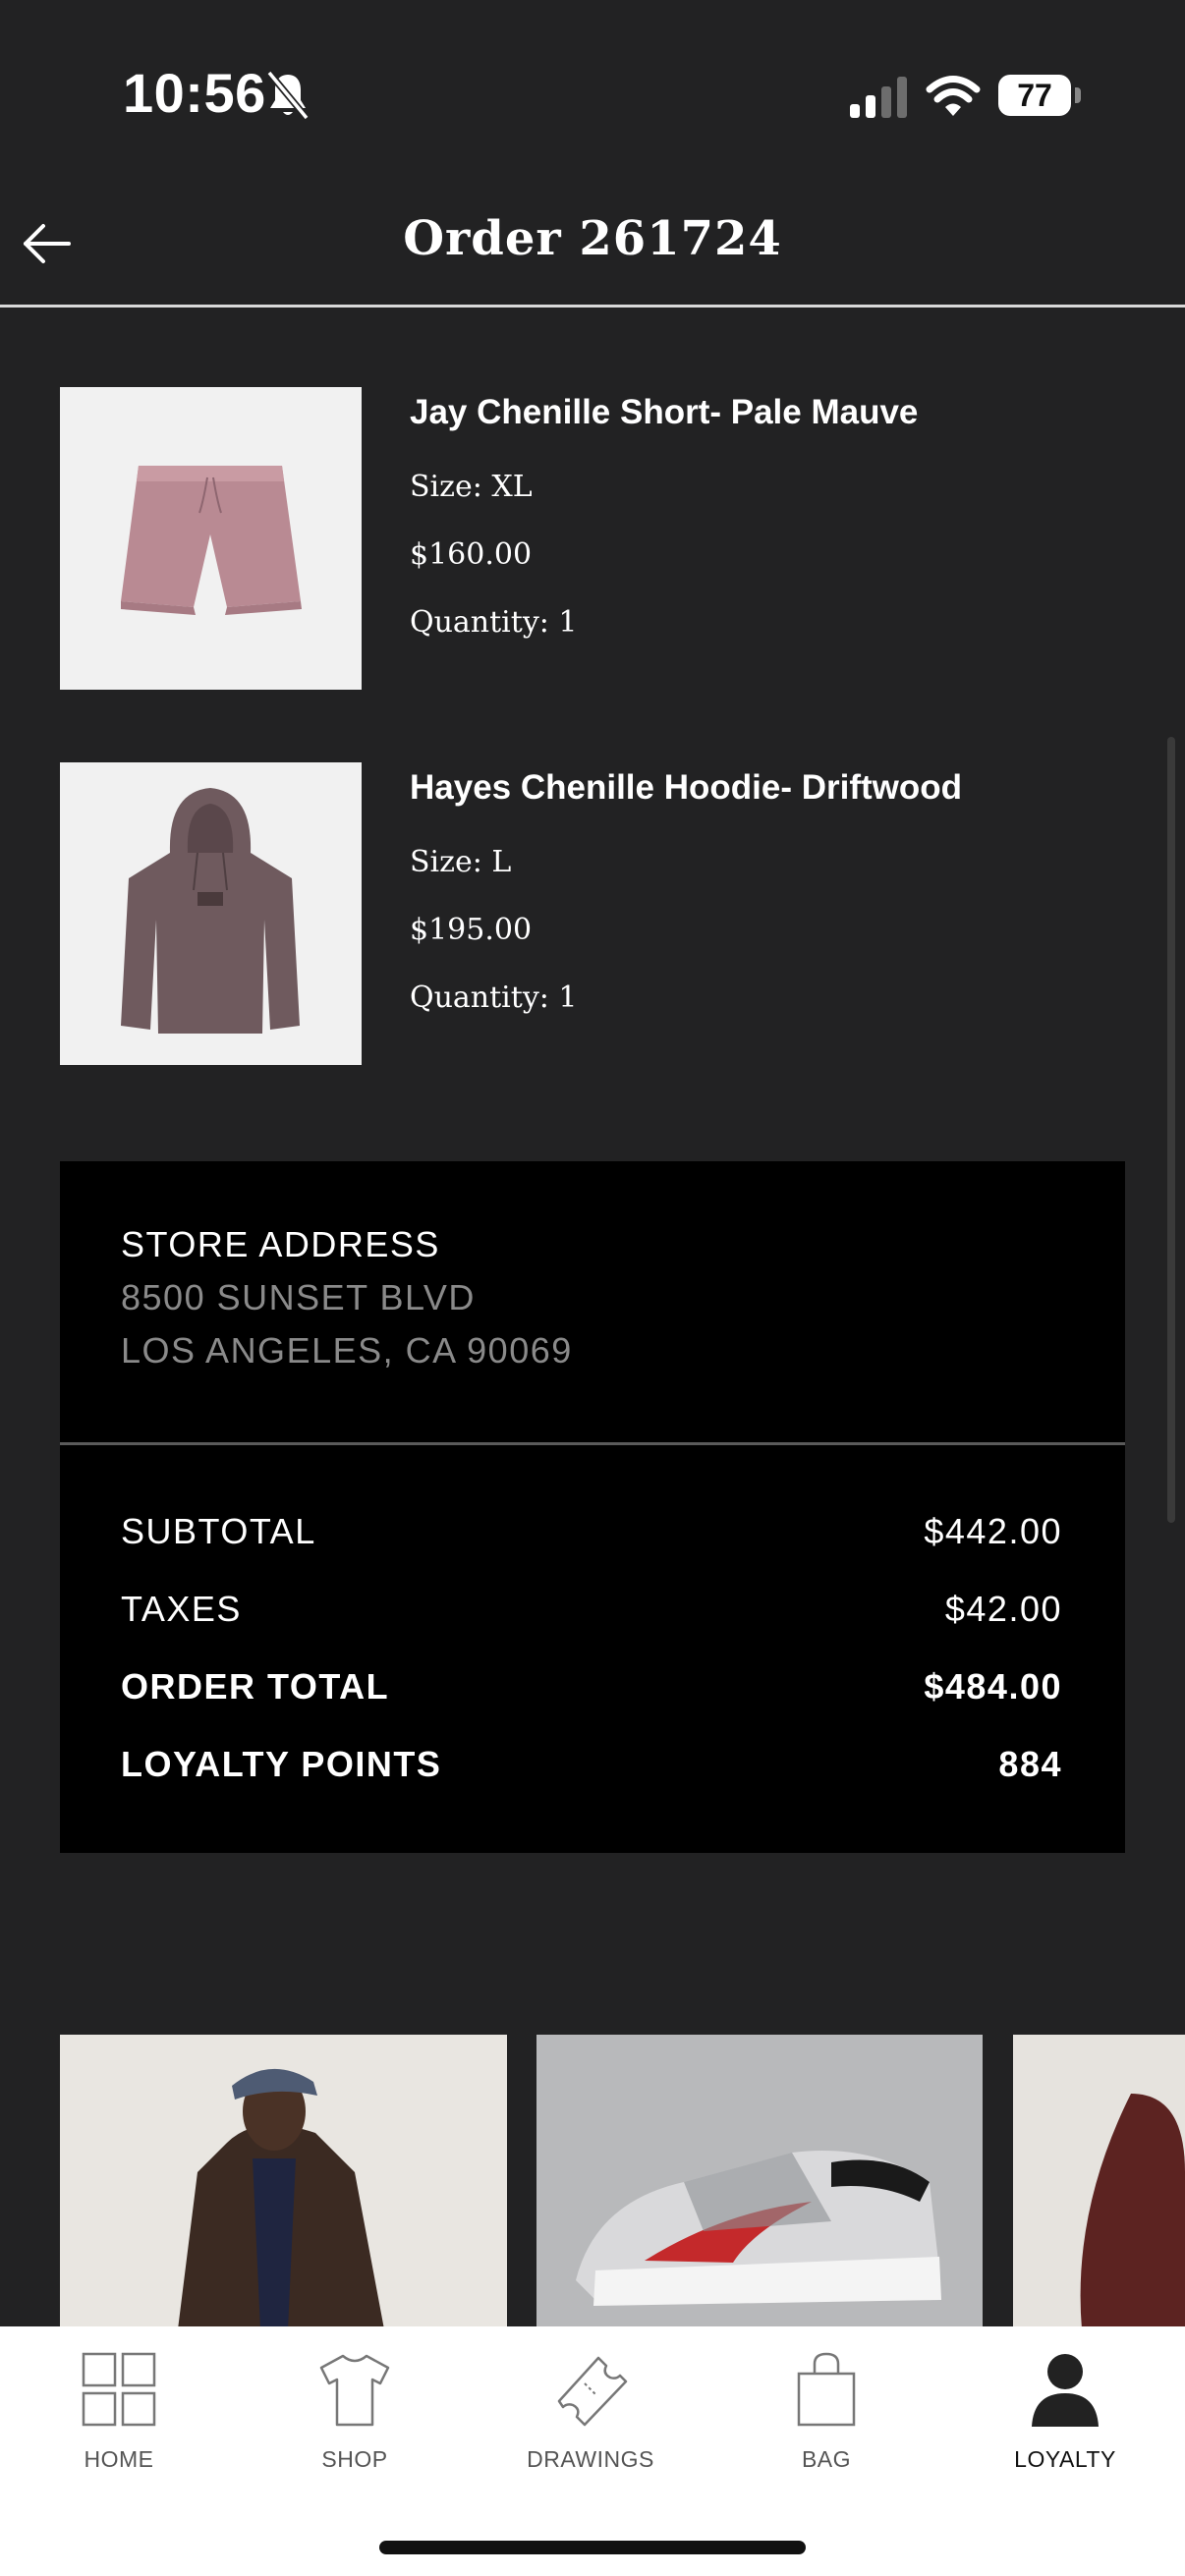  Describe the element at coordinates (591, 2459) in the screenshot. I see `tab-drawings-label: DRAWINGS` at that location.